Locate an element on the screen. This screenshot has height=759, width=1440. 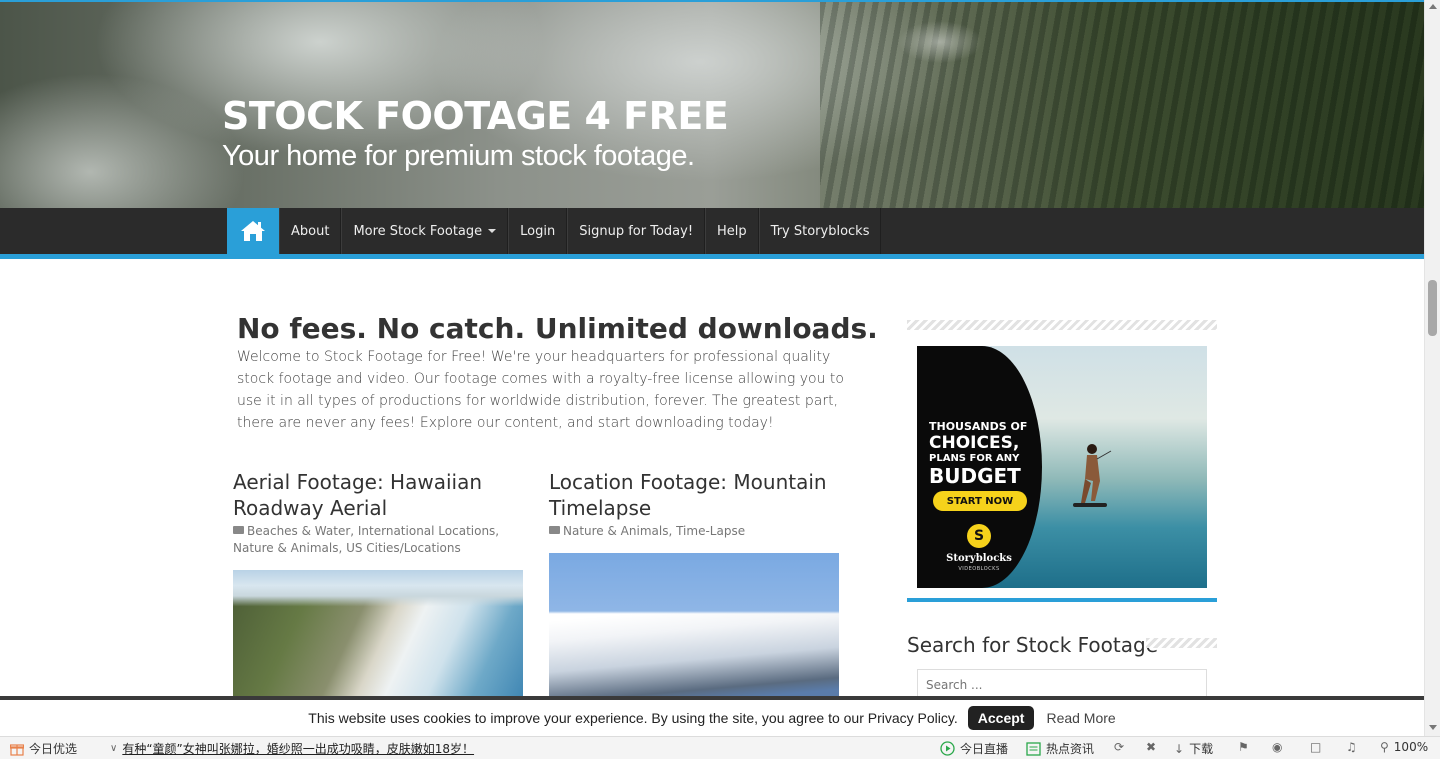
kitesurfer-image is located at coordinates (1092, 475).